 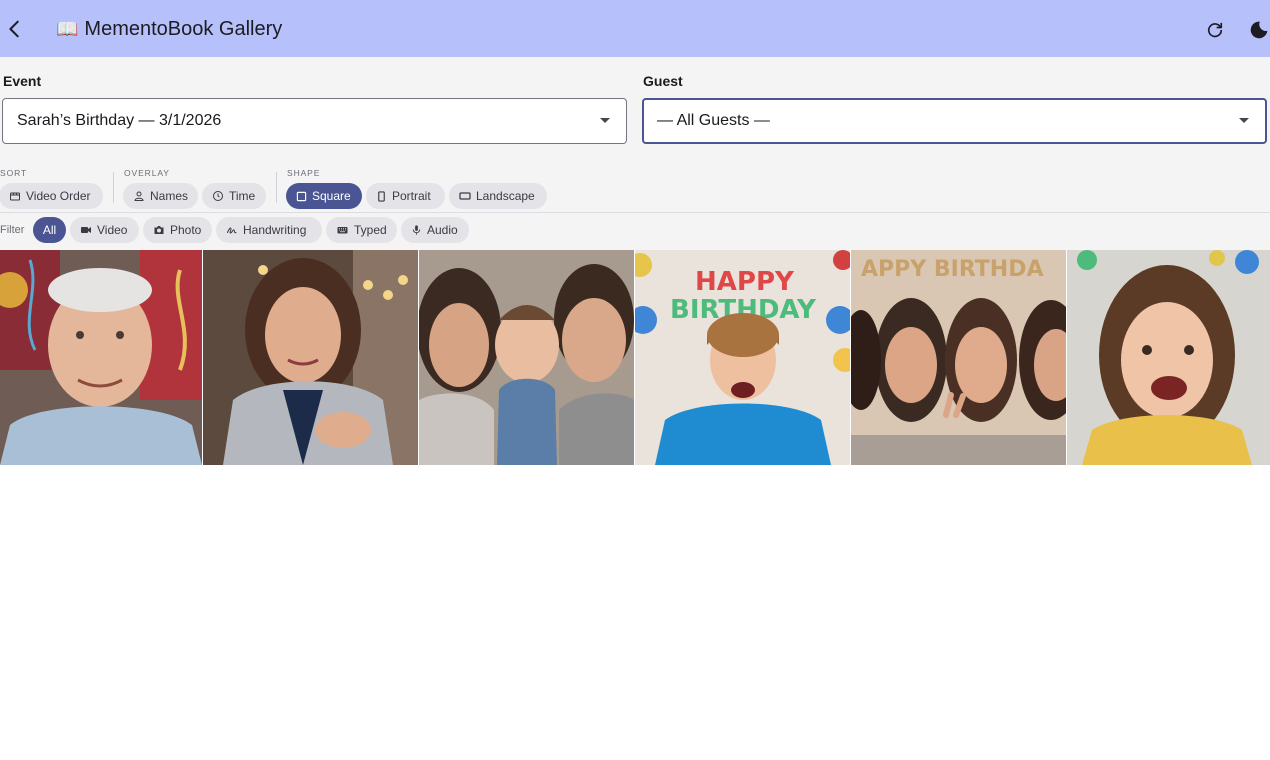 I want to click on page-title-text: MementoBook Gallery, so click(x=183, y=29).